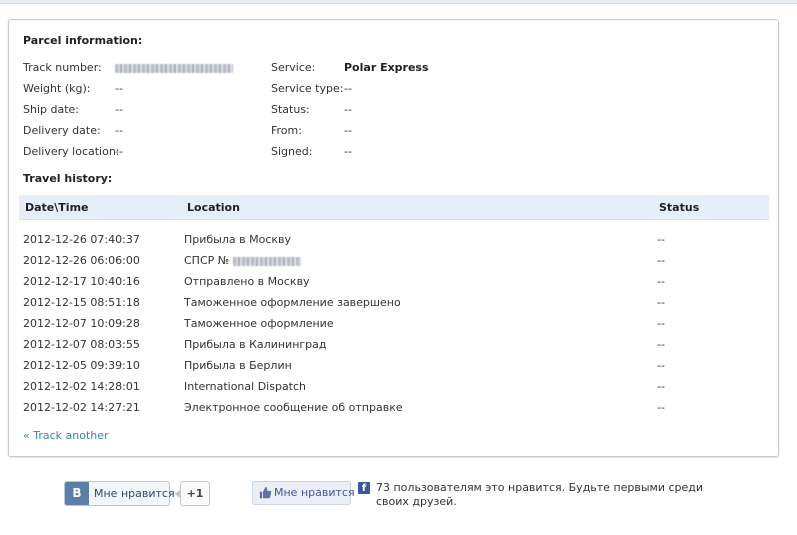 The height and width of the screenshot is (535, 797). Describe the element at coordinates (62, 130) in the screenshot. I see `delivery-date-label: Delivery date:` at that location.